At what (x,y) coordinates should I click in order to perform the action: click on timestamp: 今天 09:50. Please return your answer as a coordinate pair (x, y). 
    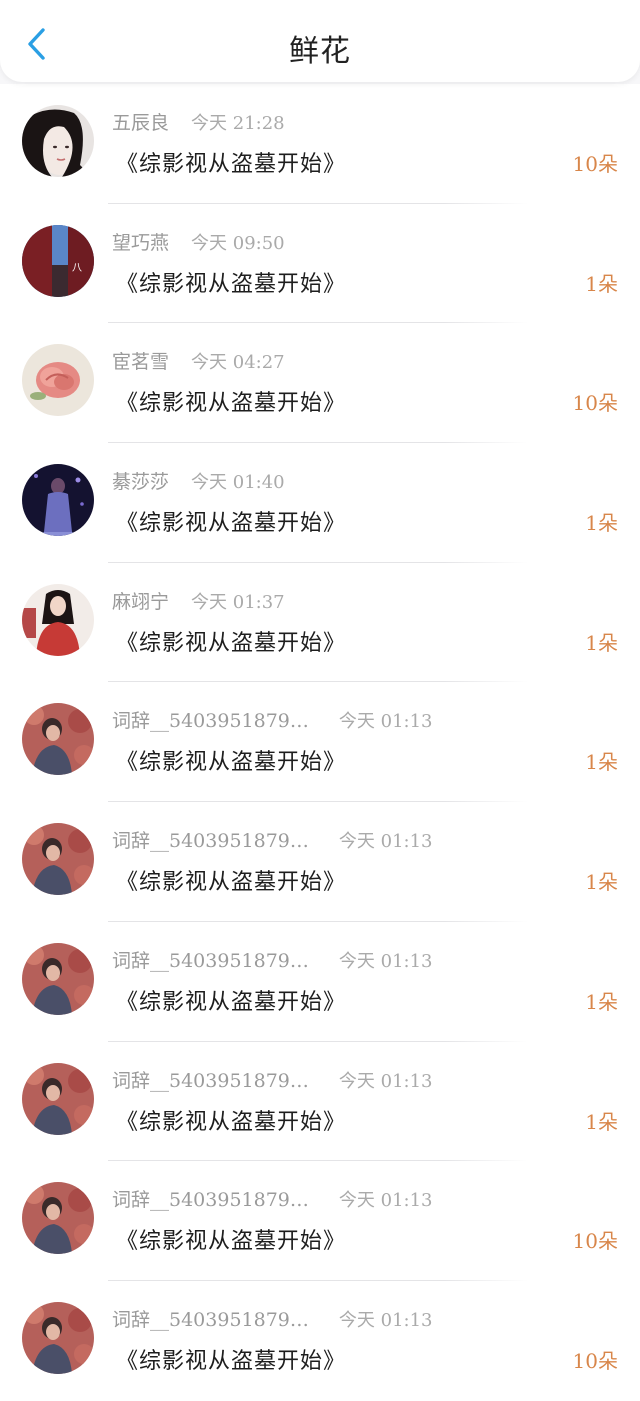
    Looking at the image, I should click on (238, 243).